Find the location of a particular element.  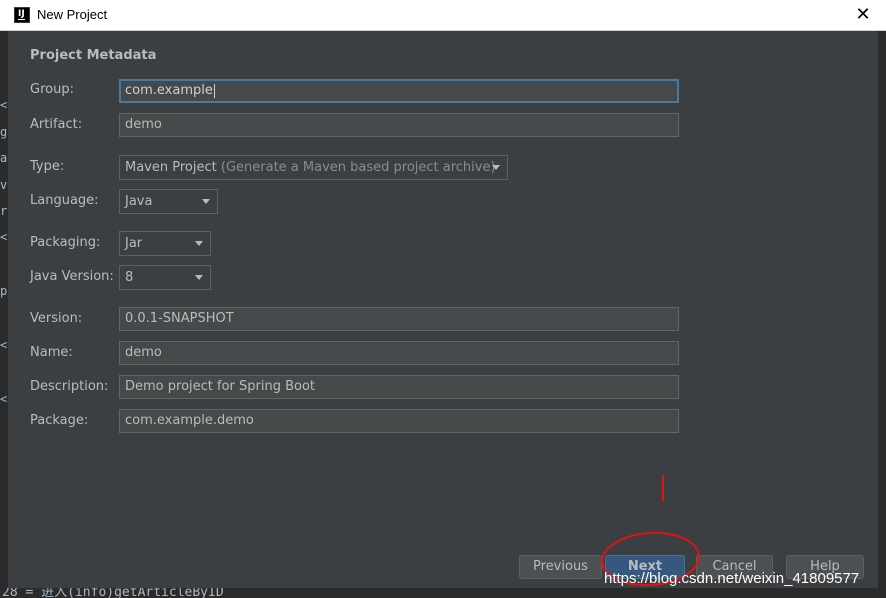

package-input: com.example.demo is located at coordinates (399, 421).